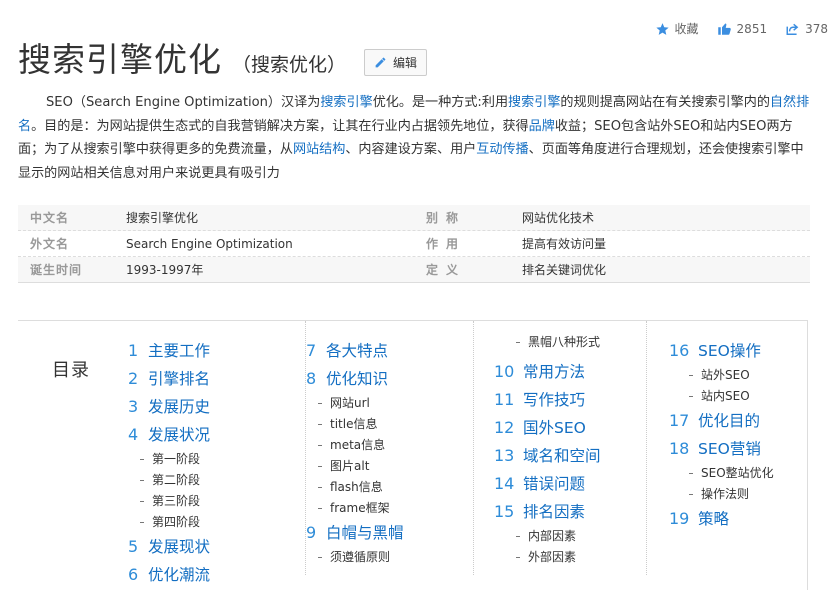  Describe the element at coordinates (547, 342) in the screenshot. I see `toc-subitem: 黑帽八种形式` at that location.